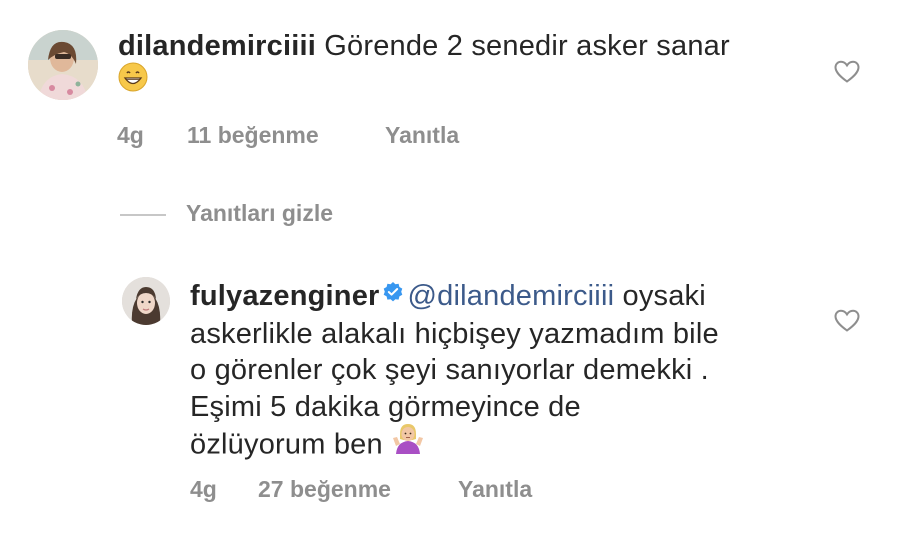 This screenshot has height=555, width=908. Describe the element at coordinates (660, 296) in the screenshot. I see `comment-2-body-1: oysaki` at that location.